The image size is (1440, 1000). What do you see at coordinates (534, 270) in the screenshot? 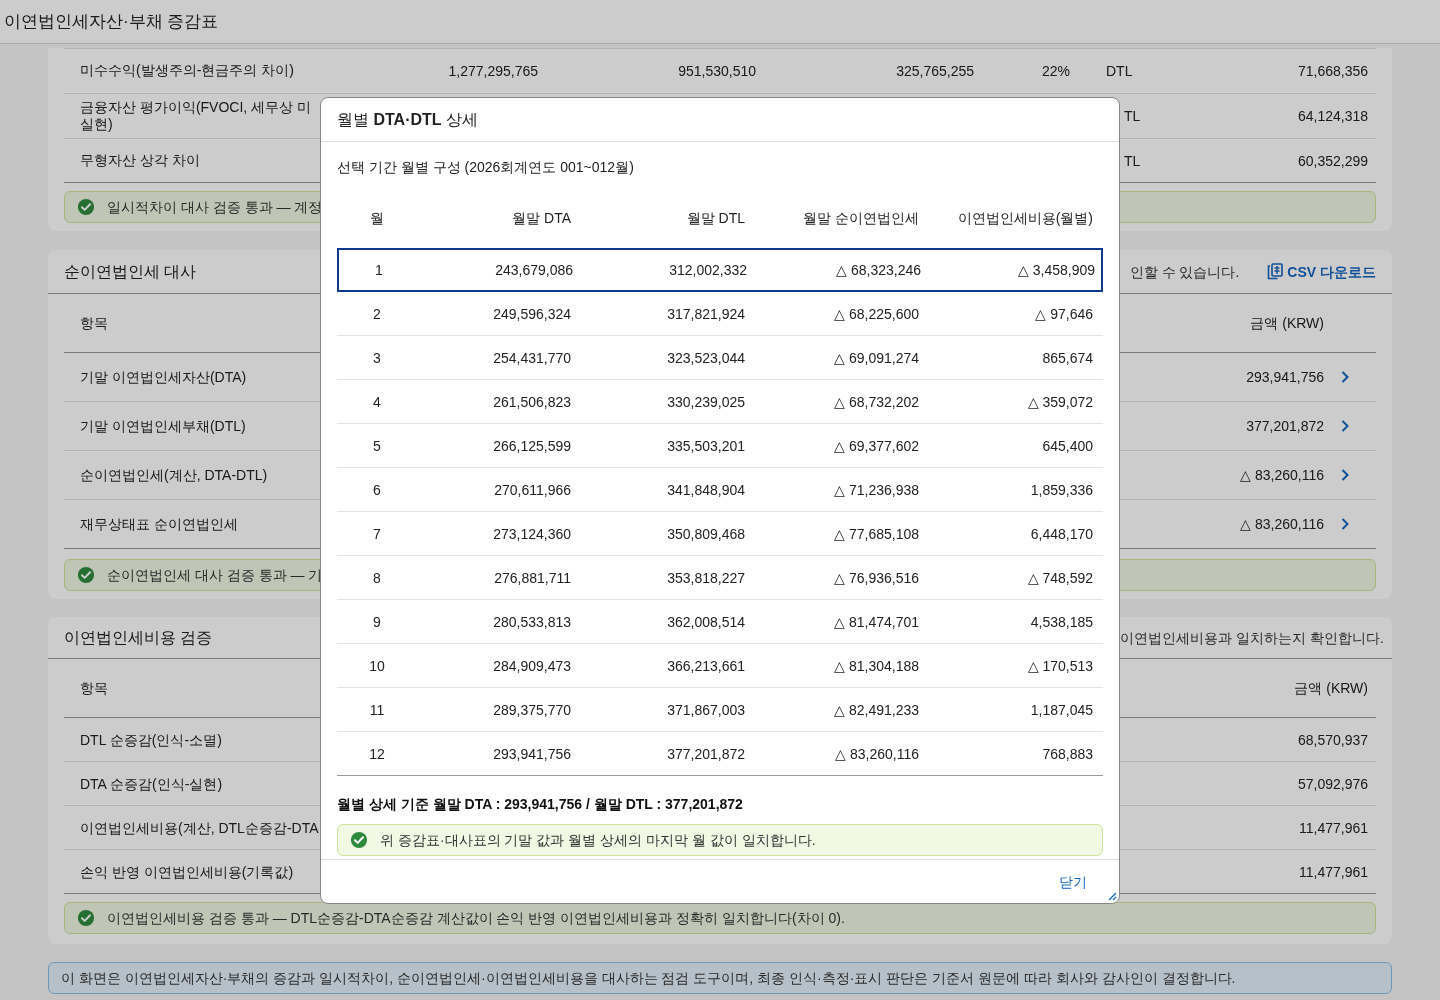
I see `table-cell-text: 243,679,086` at bounding box center [534, 270].